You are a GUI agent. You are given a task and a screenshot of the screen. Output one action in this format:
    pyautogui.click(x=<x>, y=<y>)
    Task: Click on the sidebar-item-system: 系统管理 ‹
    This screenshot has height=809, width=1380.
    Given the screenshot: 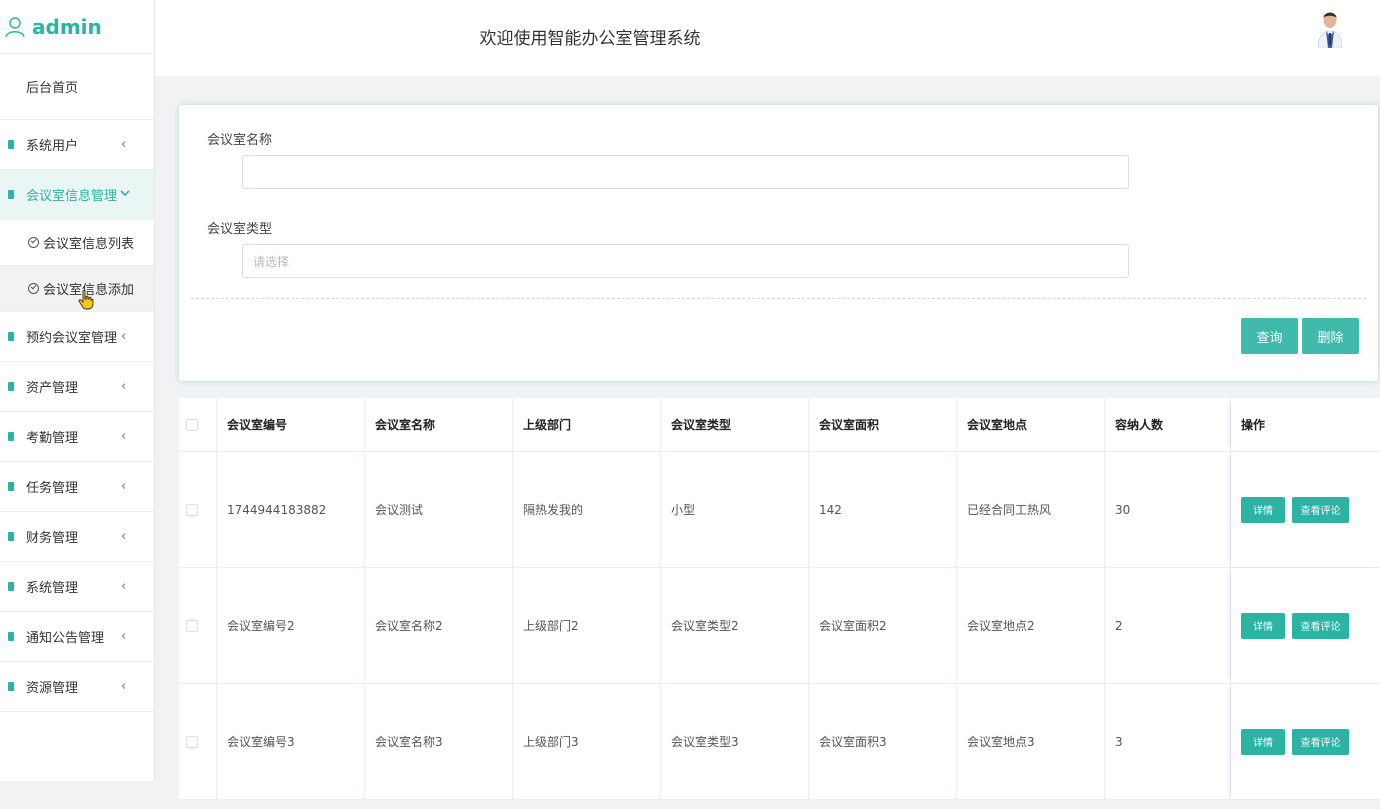 What is the action you would take?
    pyautogui.click(x=77, y=587)
    